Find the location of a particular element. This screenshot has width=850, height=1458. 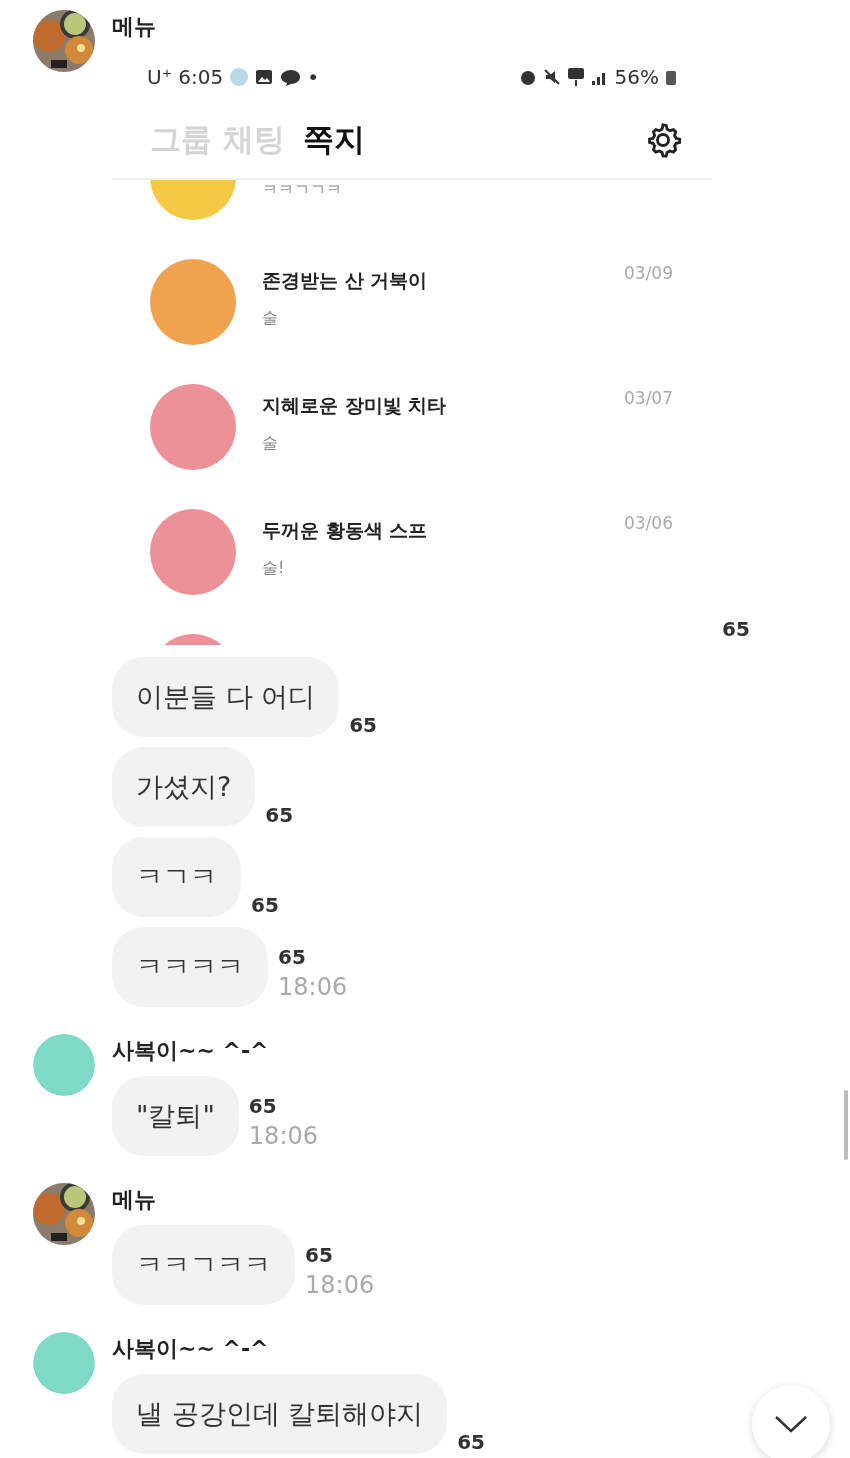

message-bubble: ㅋㅋㅋㅋ is located at coordinates (190, 967).